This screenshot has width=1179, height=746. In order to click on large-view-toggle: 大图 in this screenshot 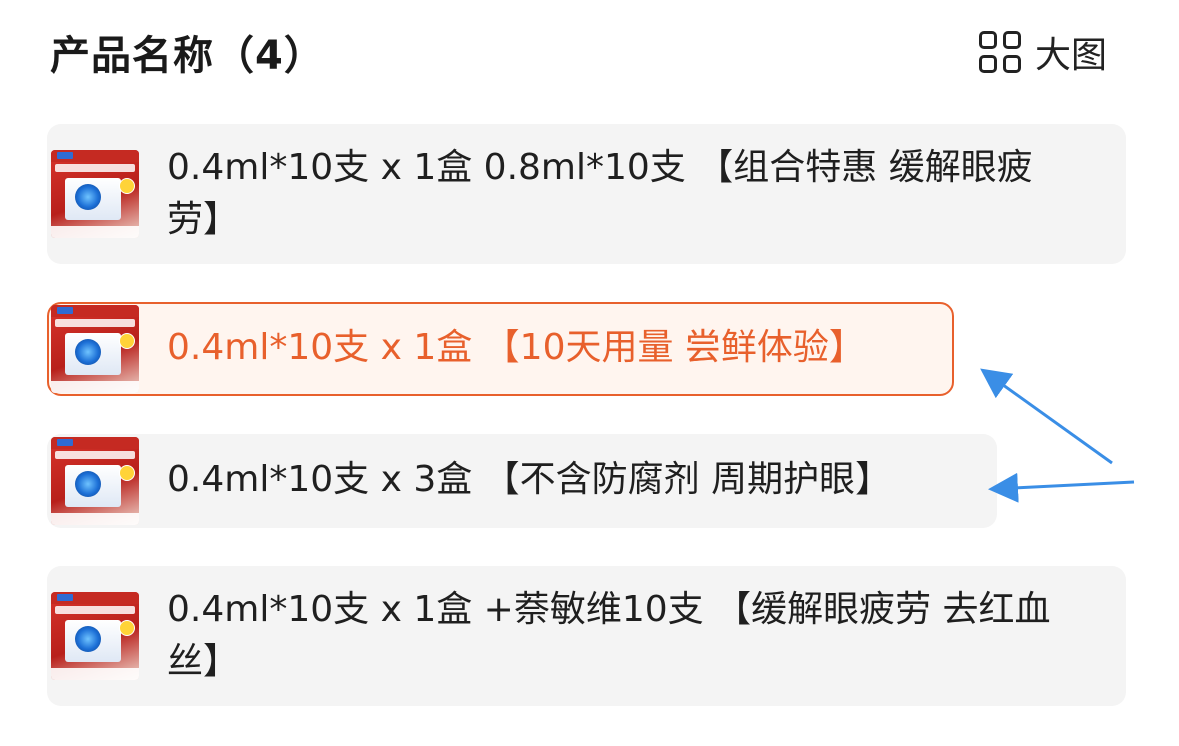, I will do `click(1042, 52)`.